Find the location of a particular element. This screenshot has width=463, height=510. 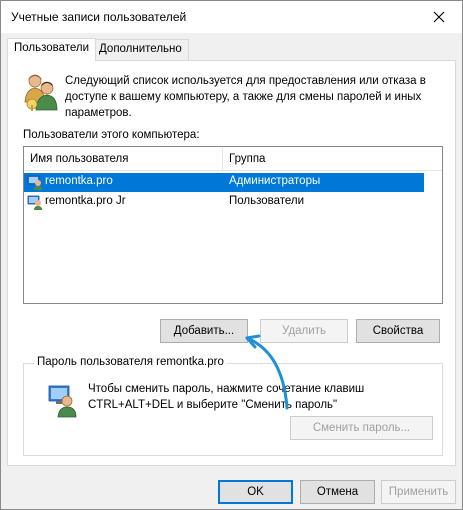

tab-advanced: Дополнительно is located at coordinates (140, 49).